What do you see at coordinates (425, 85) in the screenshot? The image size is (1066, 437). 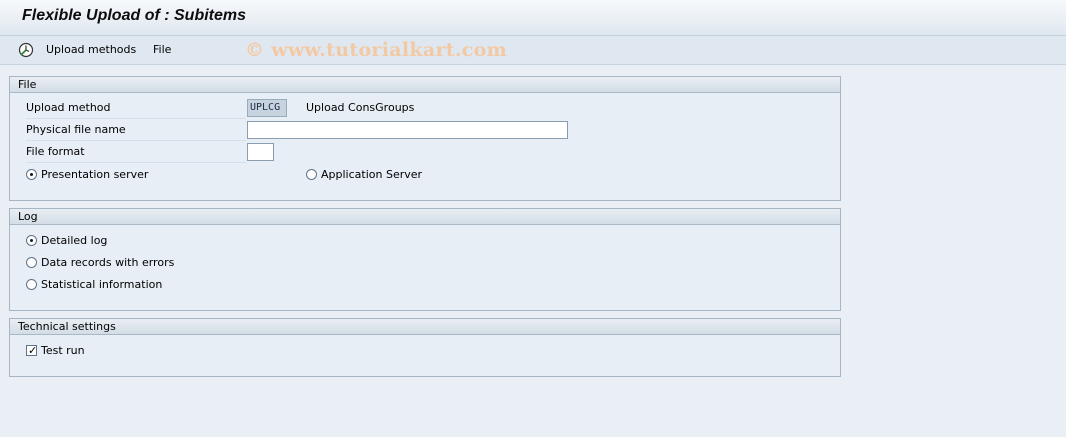 I see `file-group-title: File` at bounding box center [425, 85].